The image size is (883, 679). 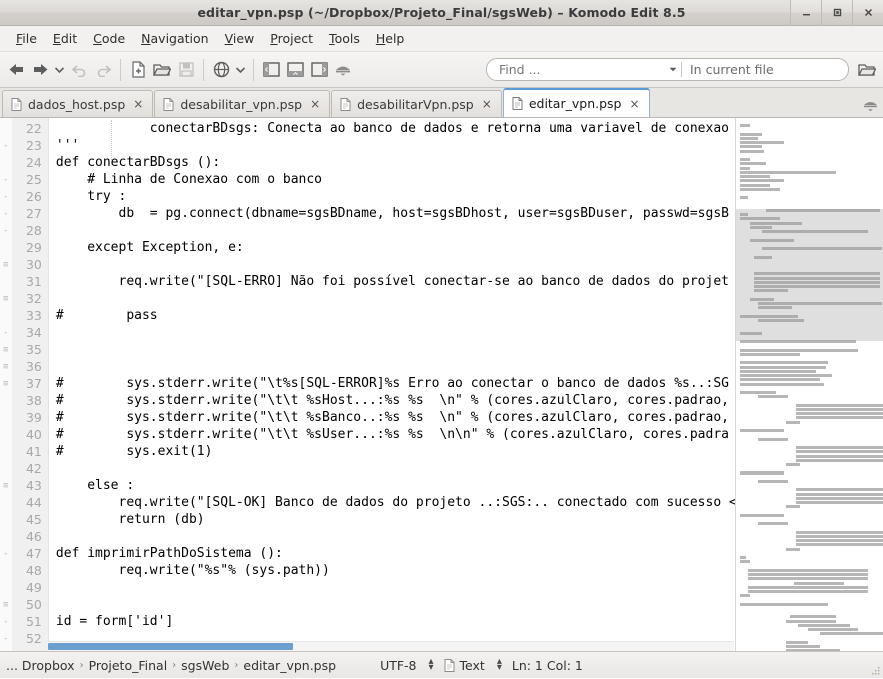 What do you see at coordinates (138, 70) in the screenshot?
I see `new-file-icon` at bounding box center [138, 70].